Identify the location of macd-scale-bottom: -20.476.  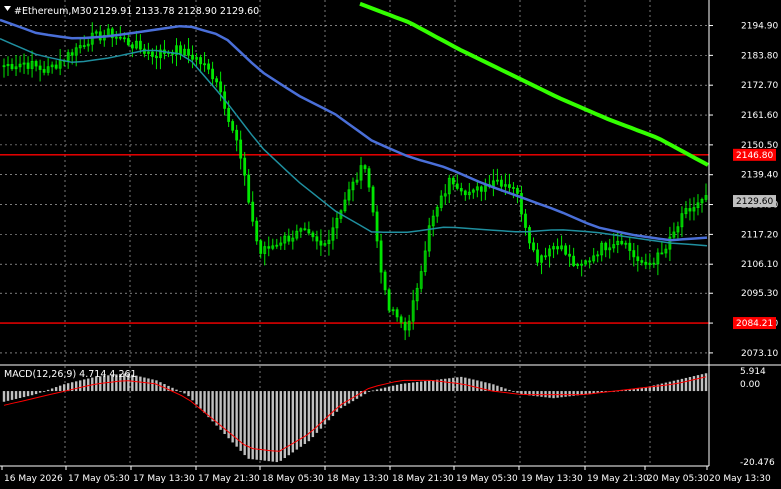
(757, 463).